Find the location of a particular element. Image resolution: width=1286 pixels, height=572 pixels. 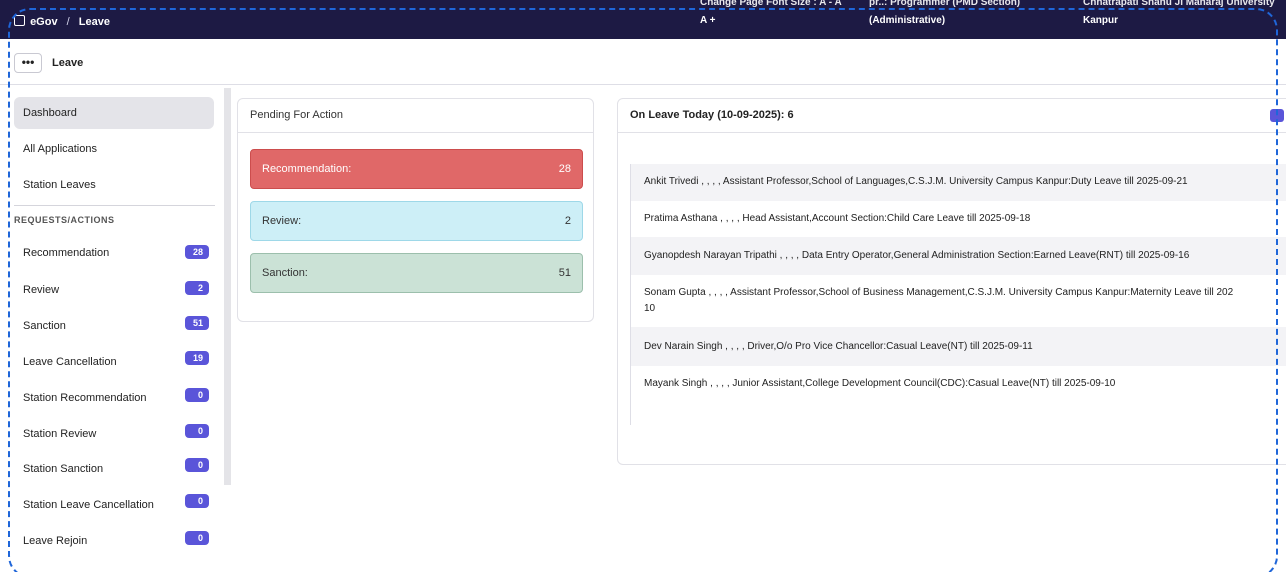

sidebar-item-sanction: Sanction is located at coordinates (114, 326).